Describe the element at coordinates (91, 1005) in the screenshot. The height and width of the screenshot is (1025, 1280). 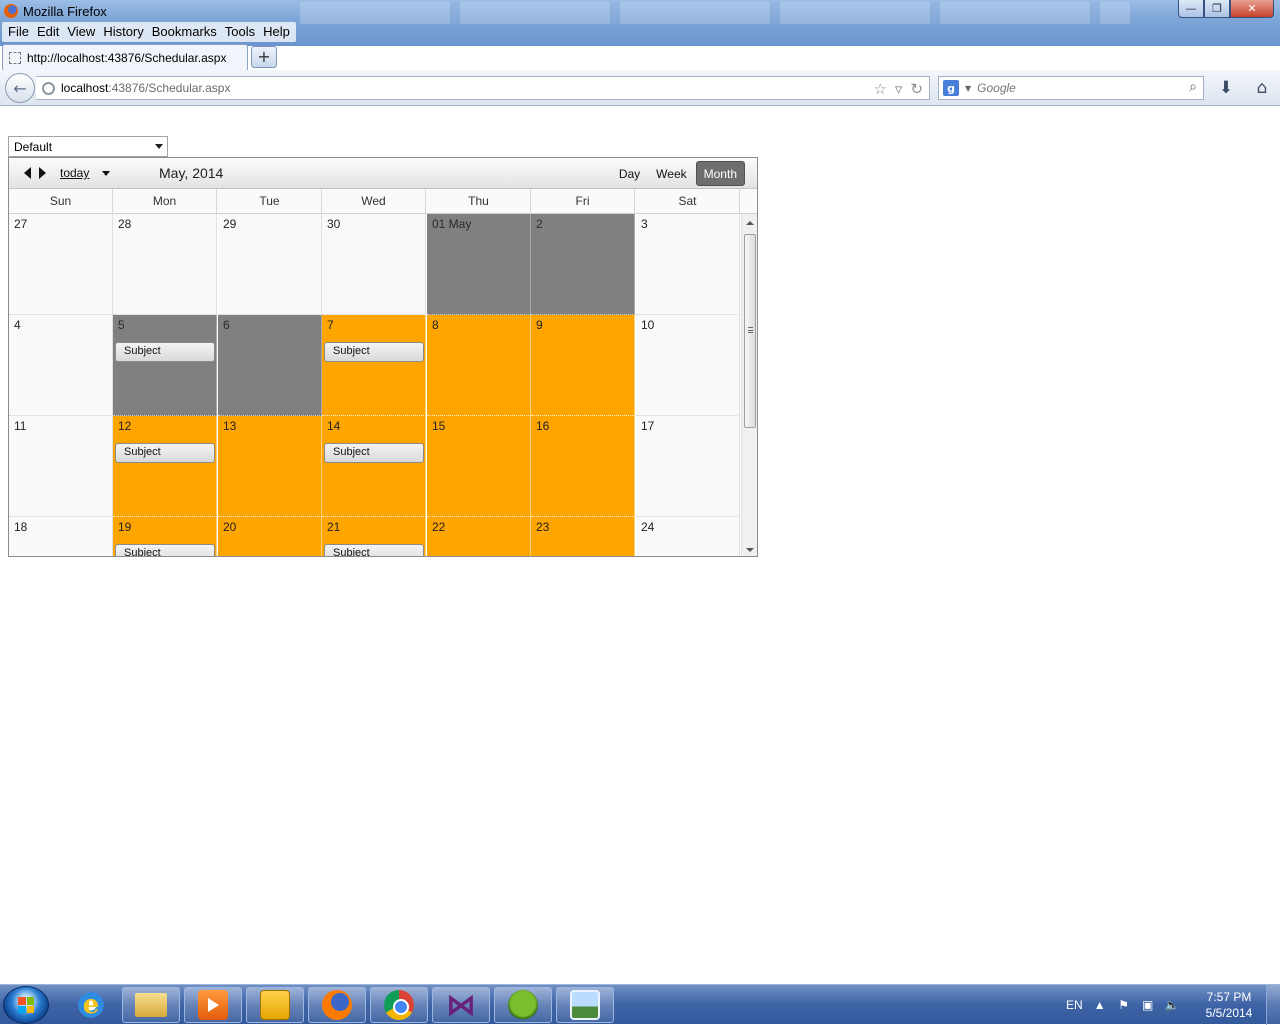
I see `taskbar-internet-explorer: e` at that location.